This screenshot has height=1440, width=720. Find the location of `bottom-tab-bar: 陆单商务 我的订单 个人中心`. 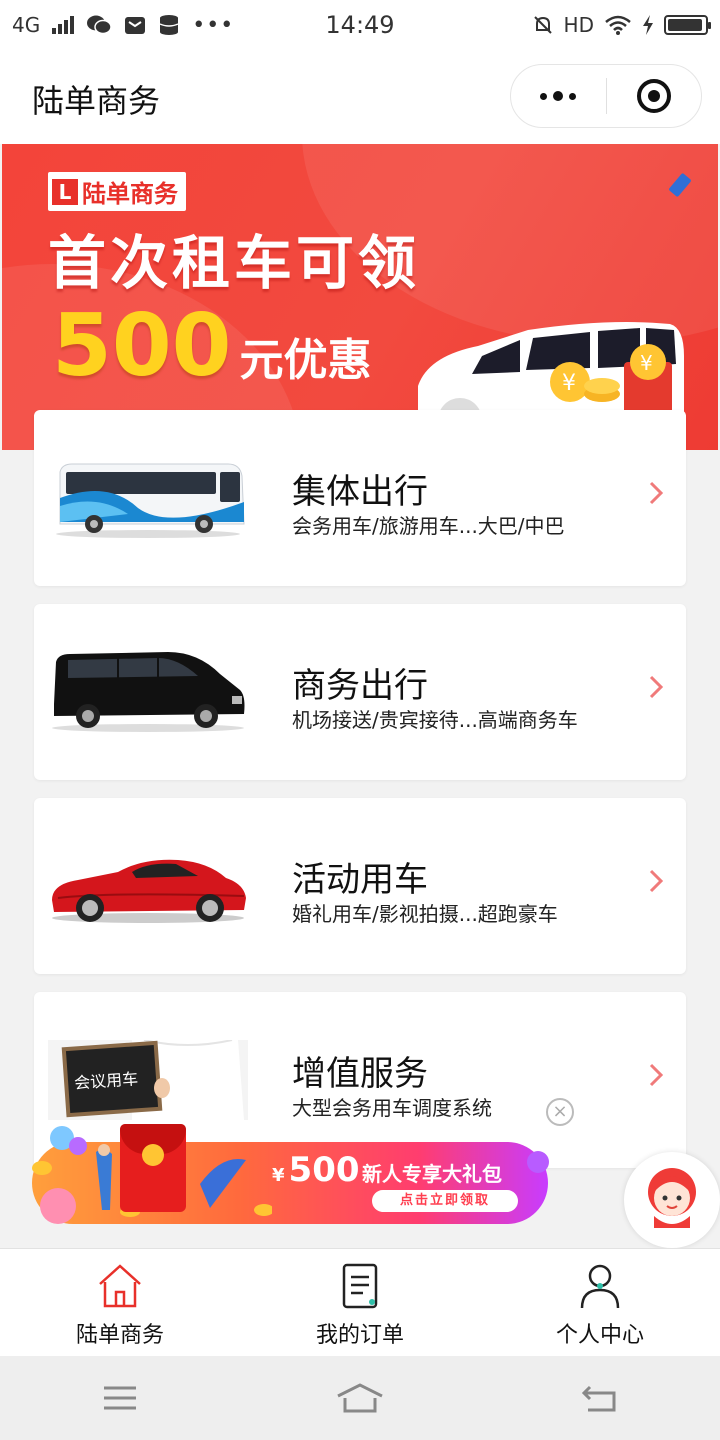

bottom-tab-bar: 陆单商务 我的订单 个人中心 is located at coordinates (360, 1302).